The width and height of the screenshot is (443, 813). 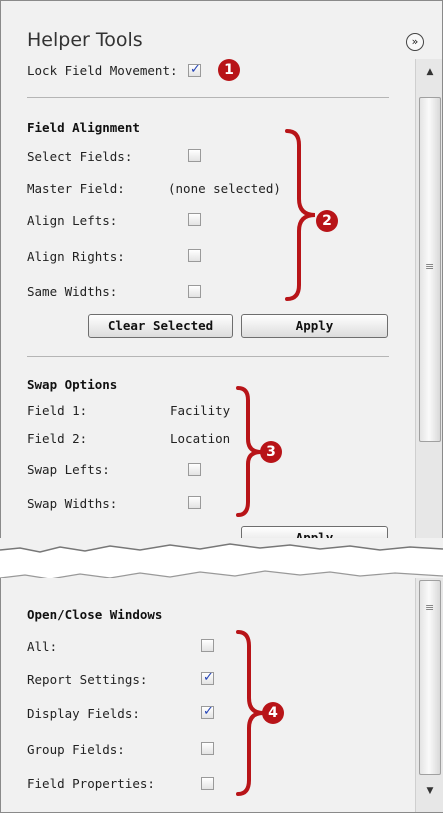 What do you see at coordinates (76, 256) in the screenshot?
I see `align-rights-label: Align Rights:` at bounding box center [76, 256].